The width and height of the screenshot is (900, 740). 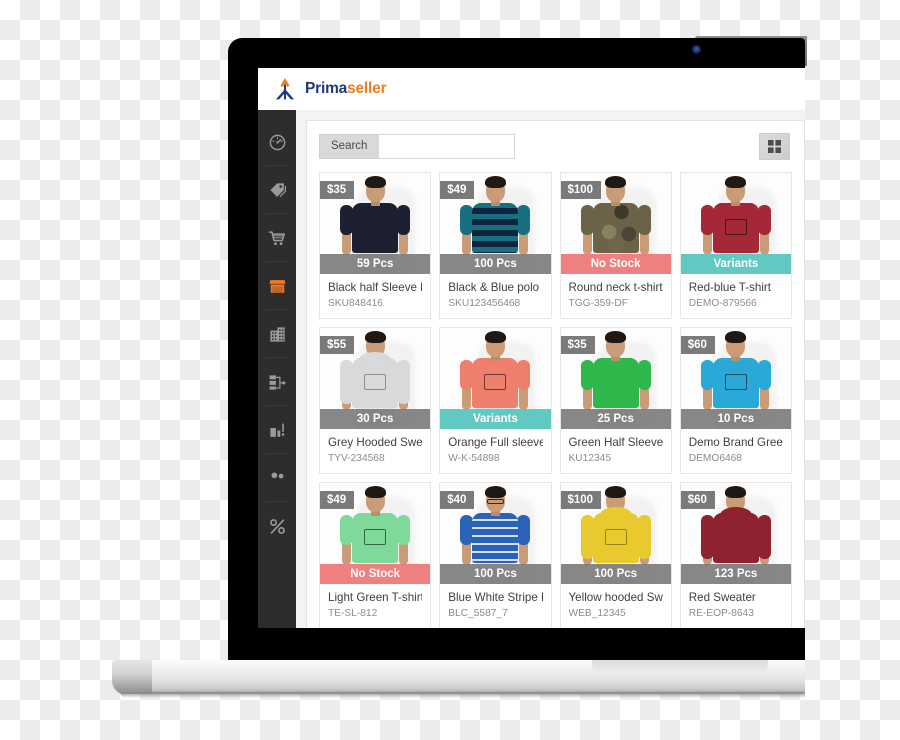 I want to click on product-image-area: $40 100 Pcs, so click(x=495, y=533).